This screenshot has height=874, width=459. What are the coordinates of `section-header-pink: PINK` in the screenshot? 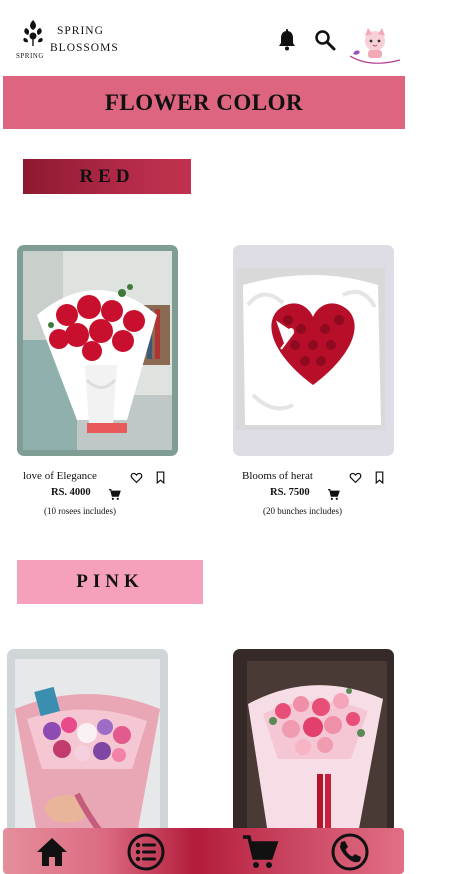 It's located at (110, 582).